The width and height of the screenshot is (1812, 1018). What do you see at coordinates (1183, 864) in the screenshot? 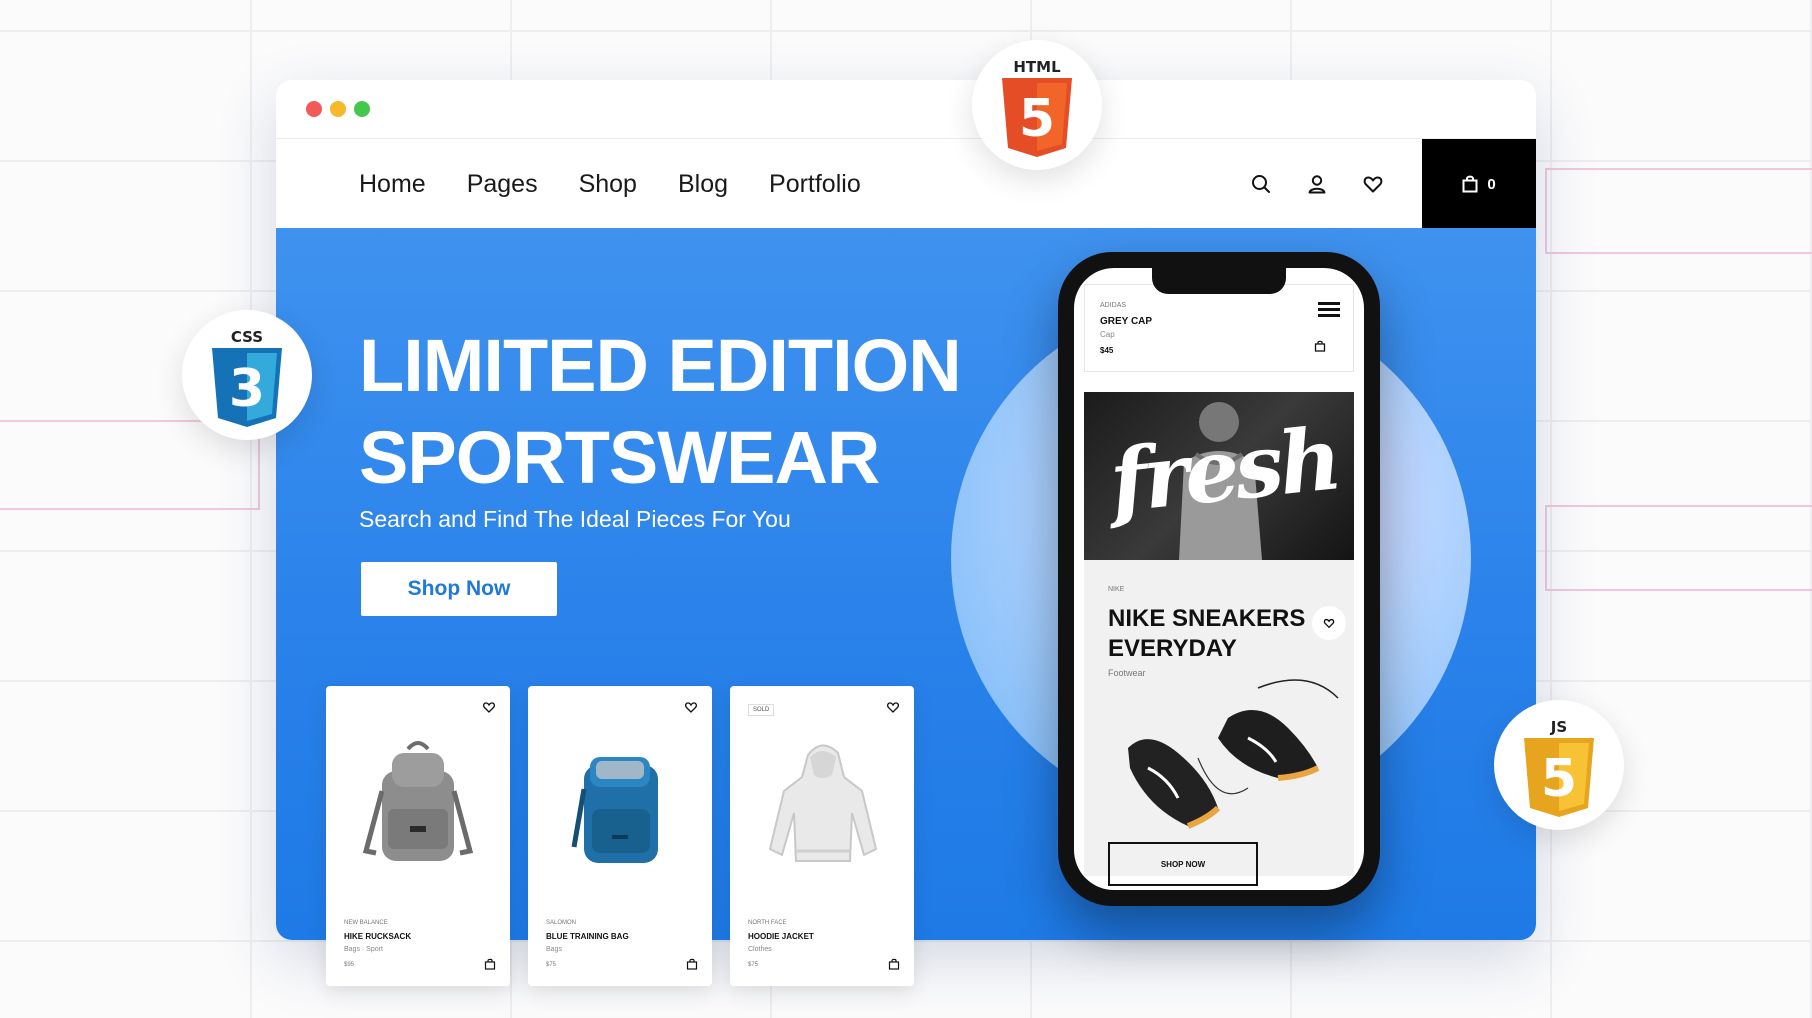
I see `phone-shop-now-button: SHOP NOW` at bounding box center [1183, 864].